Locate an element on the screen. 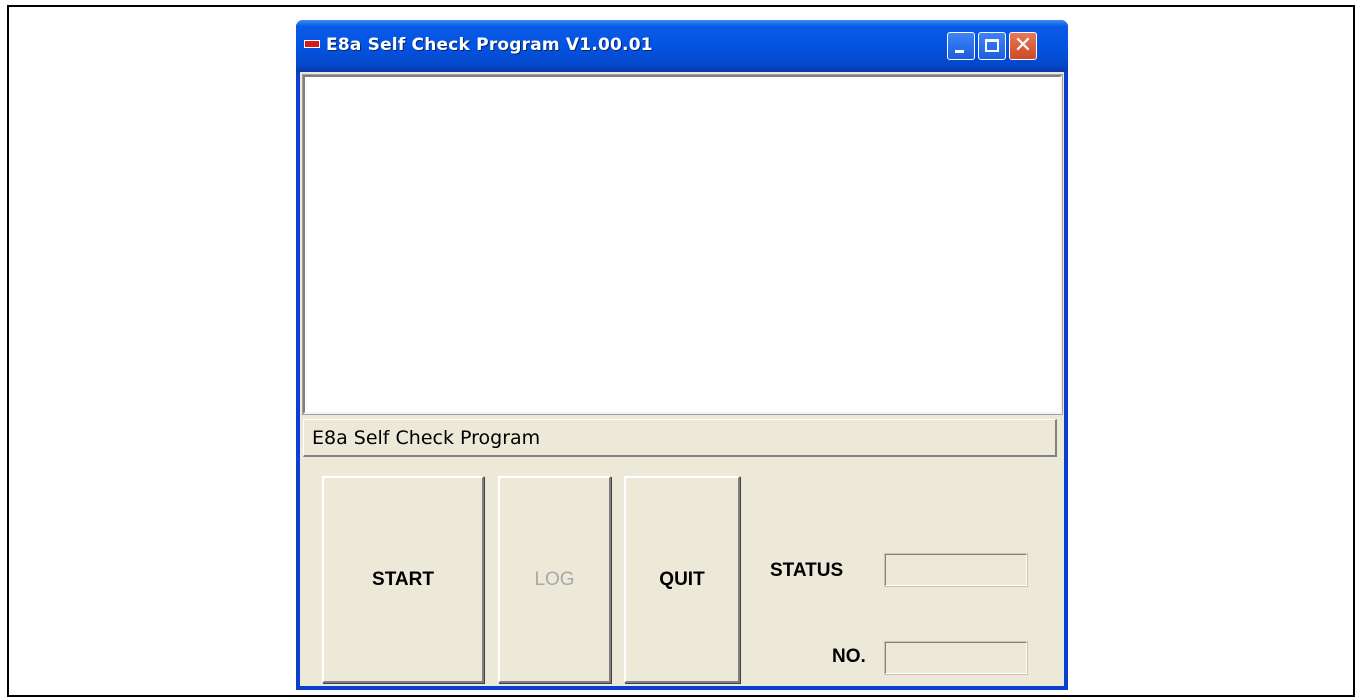 This screenshot has width=1362, height=700. app-icon is located at coordinates (312, 44).